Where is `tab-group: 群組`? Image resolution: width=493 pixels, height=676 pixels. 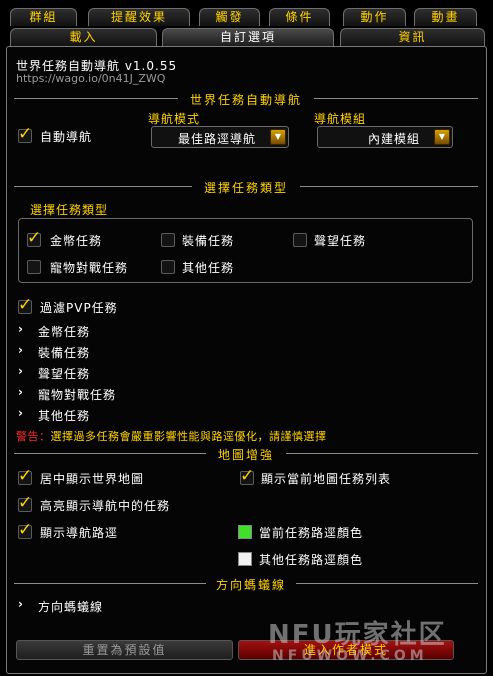 tab-group: 群組 is located at coordinates (43, 17).